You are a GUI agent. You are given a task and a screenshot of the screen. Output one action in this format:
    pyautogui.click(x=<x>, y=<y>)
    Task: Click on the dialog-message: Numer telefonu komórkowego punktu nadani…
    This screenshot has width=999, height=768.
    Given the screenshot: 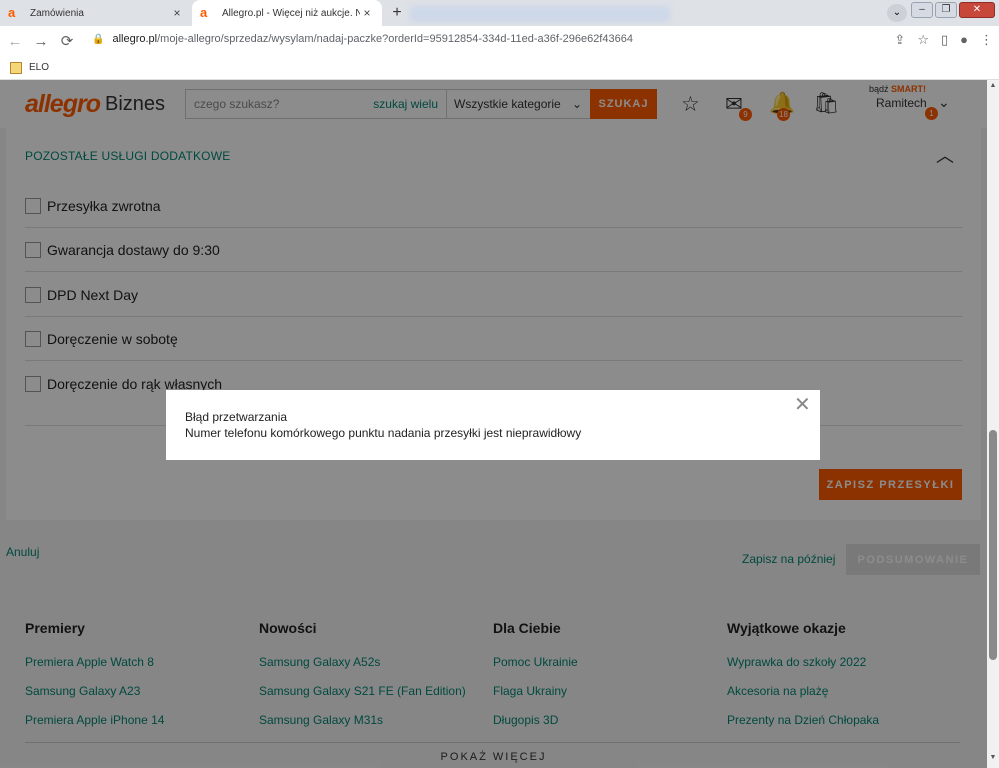 What is the action you would take?
    pyautogui.click(x=383, y=433)
    